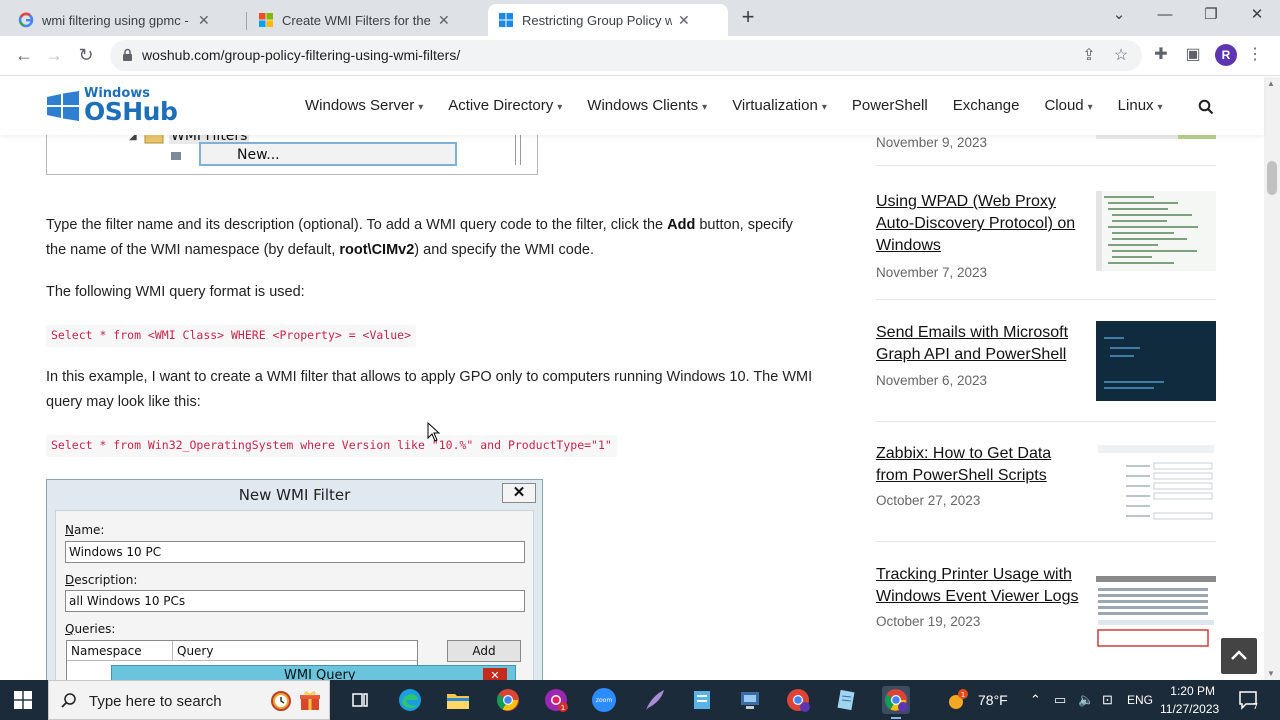 The height and width of the screenshot is (720, 1280). Describe the element at coordinates (1226, 55) in the screenshot. I see `profile-avatar: R` at that location.